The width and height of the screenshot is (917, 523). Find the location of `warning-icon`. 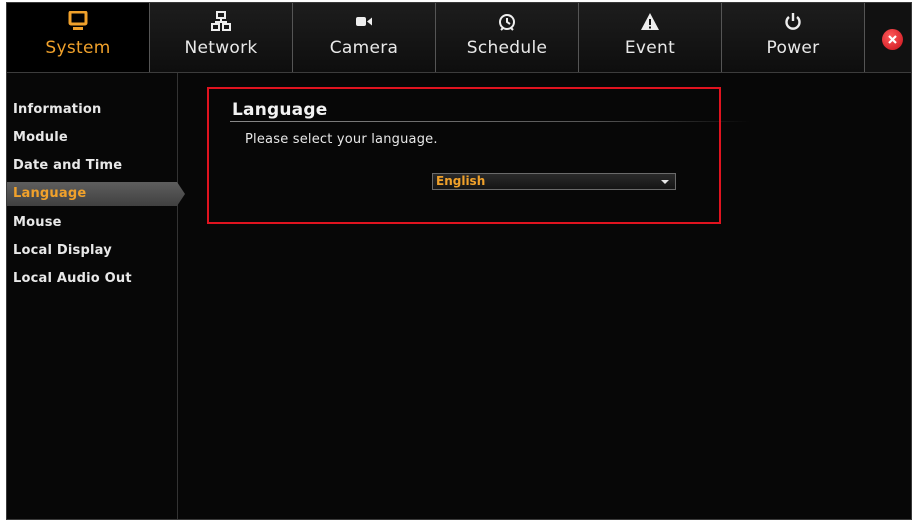

warning-icon is located at coordinates (650, 24).